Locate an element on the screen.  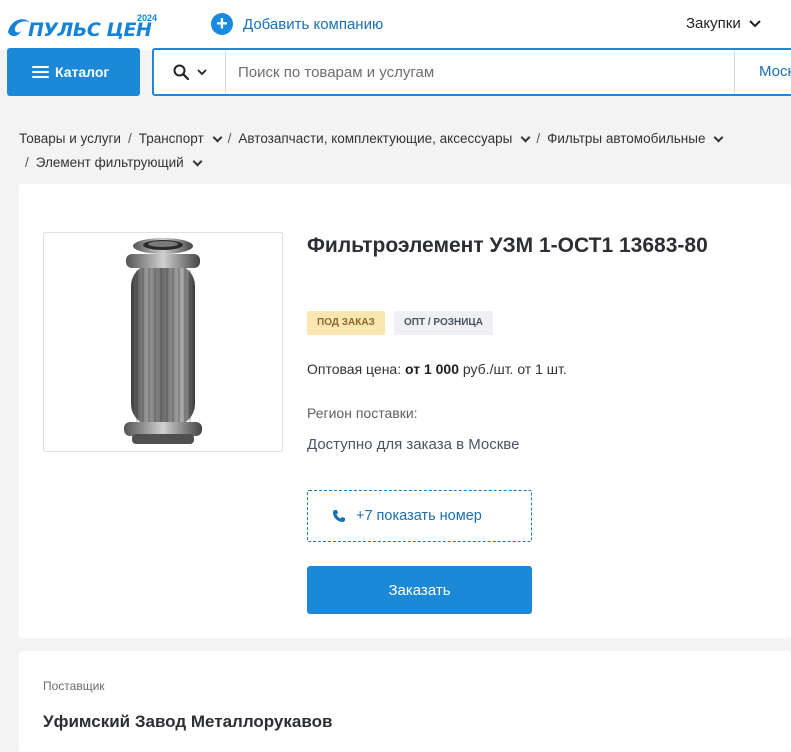
logo-text: ПУЛЬС ЦЕН is located at coordinates (90, 30).